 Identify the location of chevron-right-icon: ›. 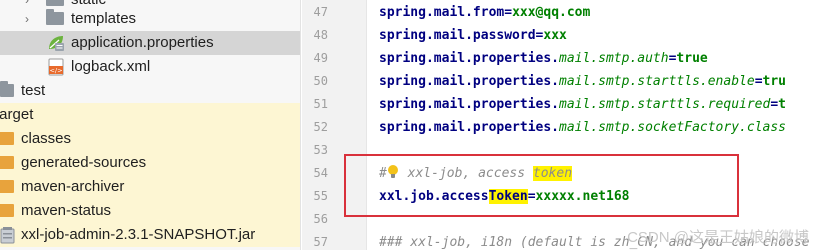
(27, 19).